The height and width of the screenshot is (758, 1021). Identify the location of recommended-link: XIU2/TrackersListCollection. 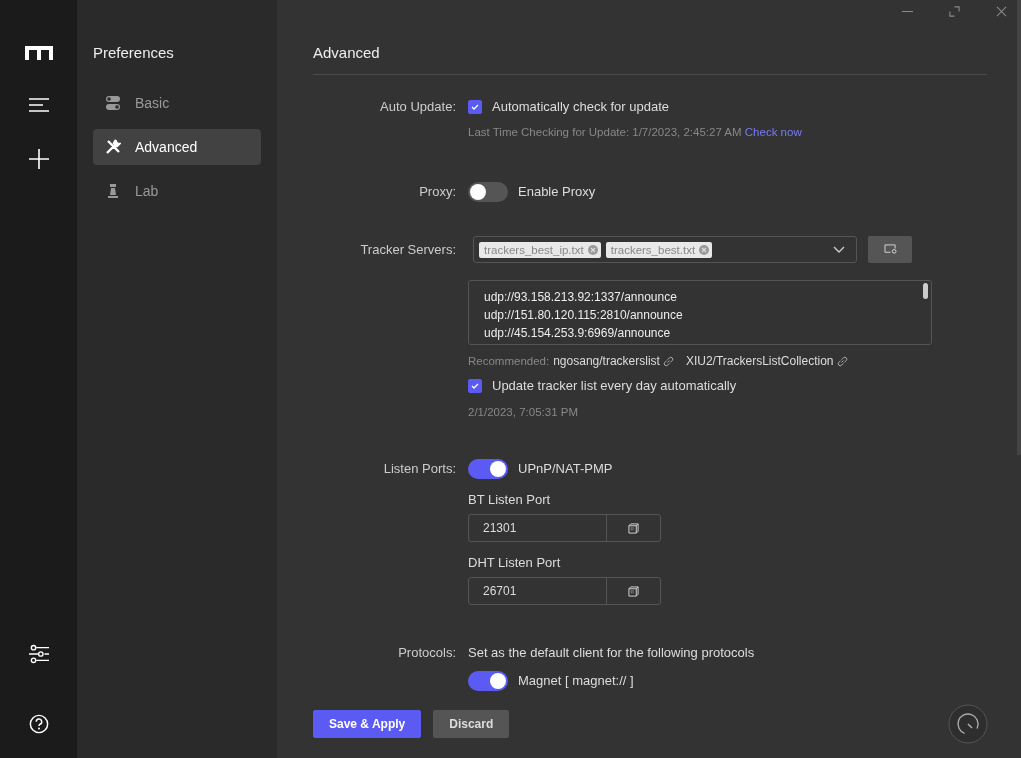
(766, 361).